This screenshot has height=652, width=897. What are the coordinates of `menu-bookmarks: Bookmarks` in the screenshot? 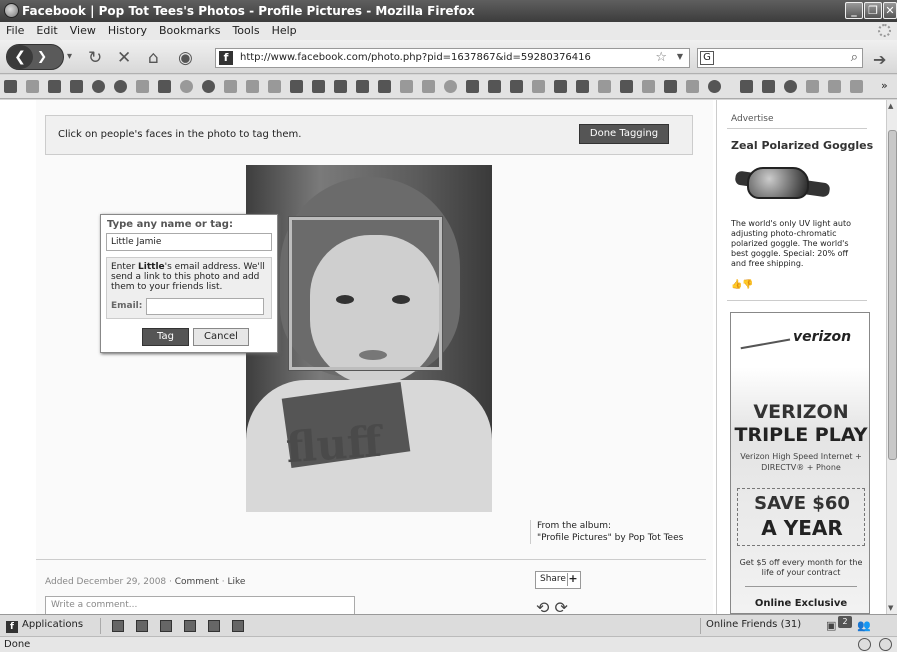 It's located at (189, 29).